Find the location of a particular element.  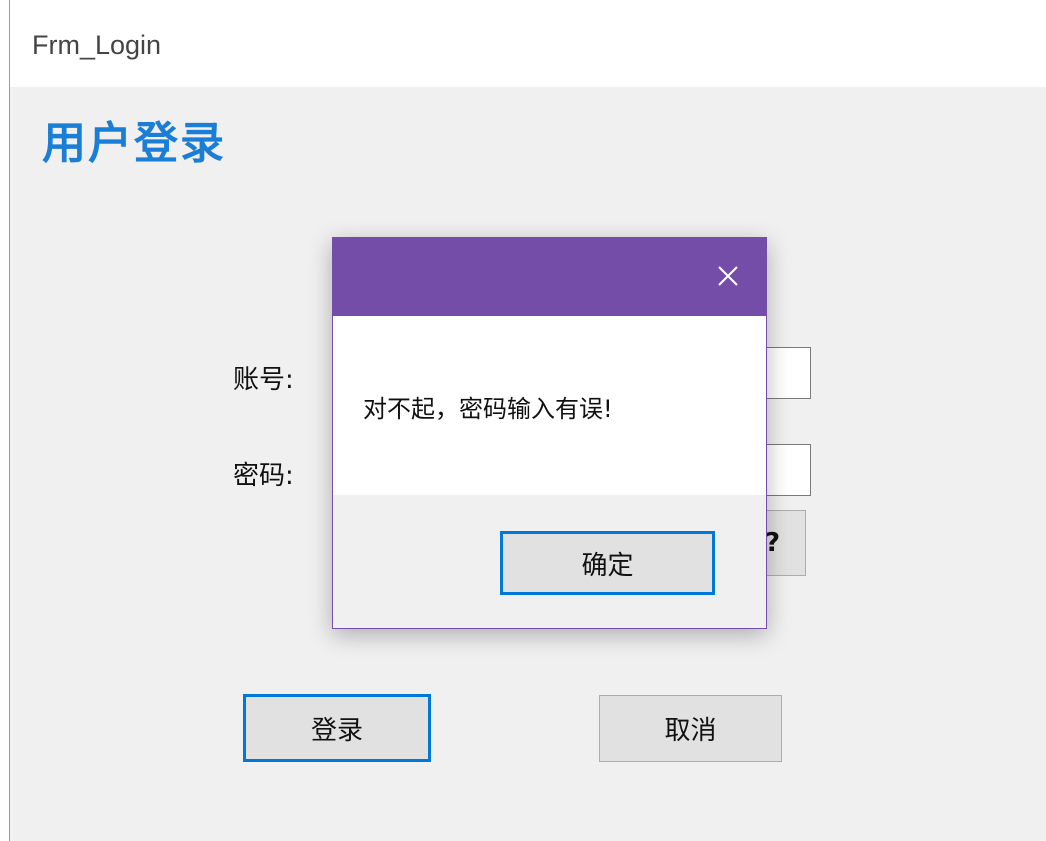

dialog-footer: 确定 is located at coordinates (549, 561).